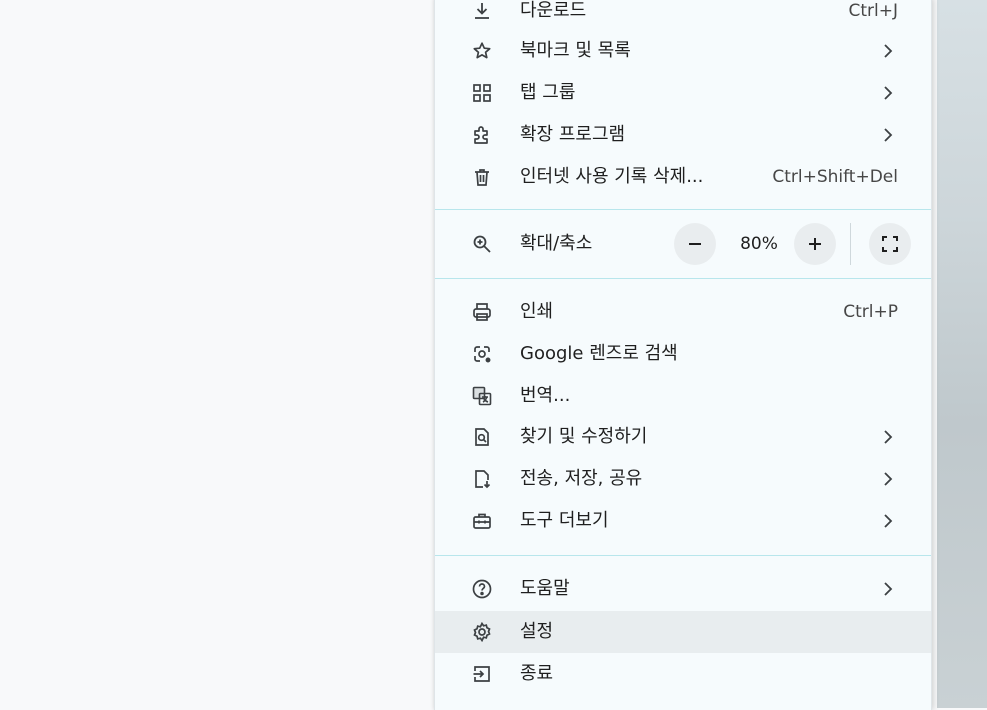 This screenshot has width=987, height=710. What do you see at coordinates (759, 244) in the screenshot?
I see `zoom-value: 80%` at bounding box center [759, 244].